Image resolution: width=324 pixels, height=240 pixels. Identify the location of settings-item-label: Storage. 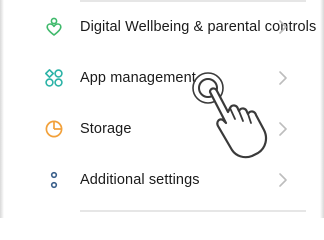
(106, 129).